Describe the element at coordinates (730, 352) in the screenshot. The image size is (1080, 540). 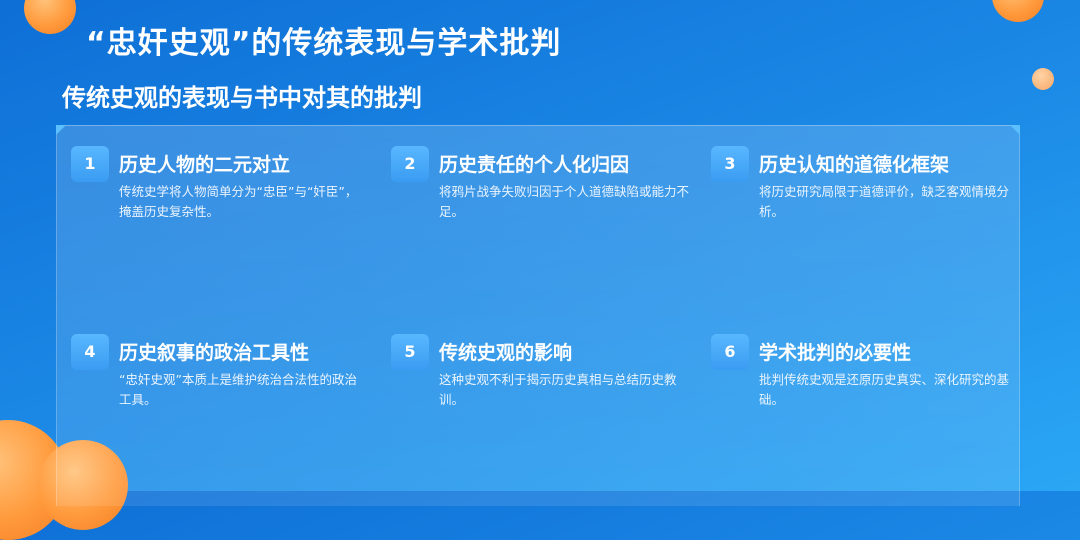
I see `point-number-badge: 6` at that location.